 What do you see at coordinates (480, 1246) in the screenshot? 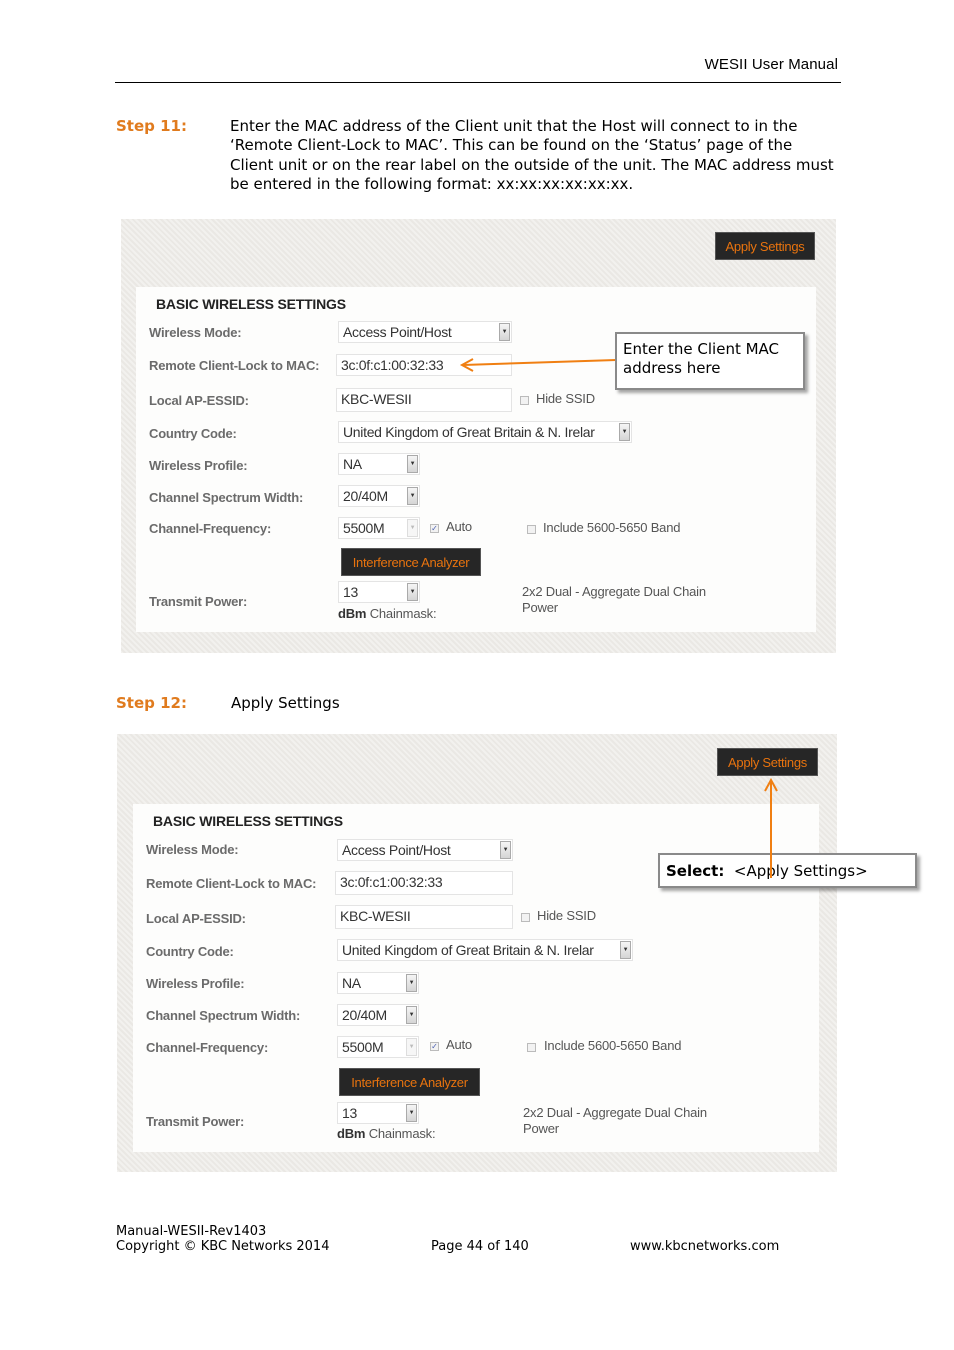
I see `footer-page-number: Page 44 of 140` at bounding box center [480, 1246].